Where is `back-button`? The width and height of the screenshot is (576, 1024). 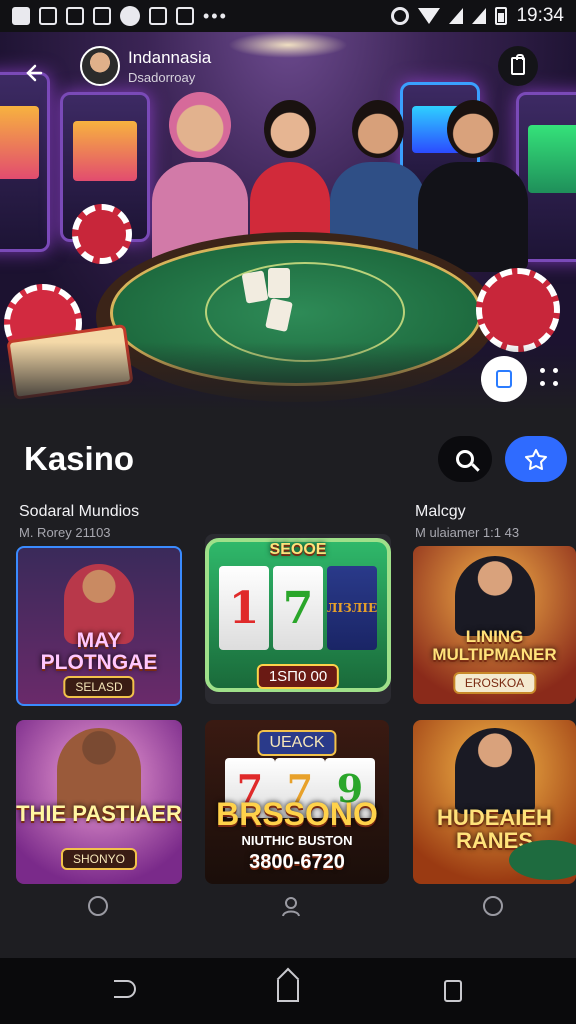 back-button is located at coordinates (33, 73).